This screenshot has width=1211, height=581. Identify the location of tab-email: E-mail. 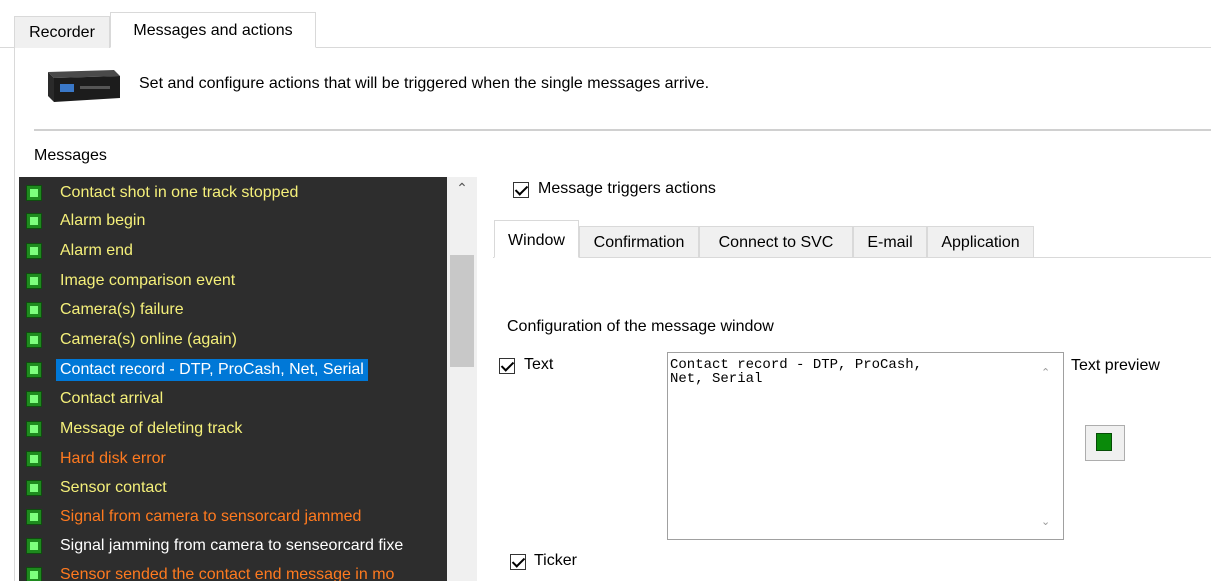
(890, 241).